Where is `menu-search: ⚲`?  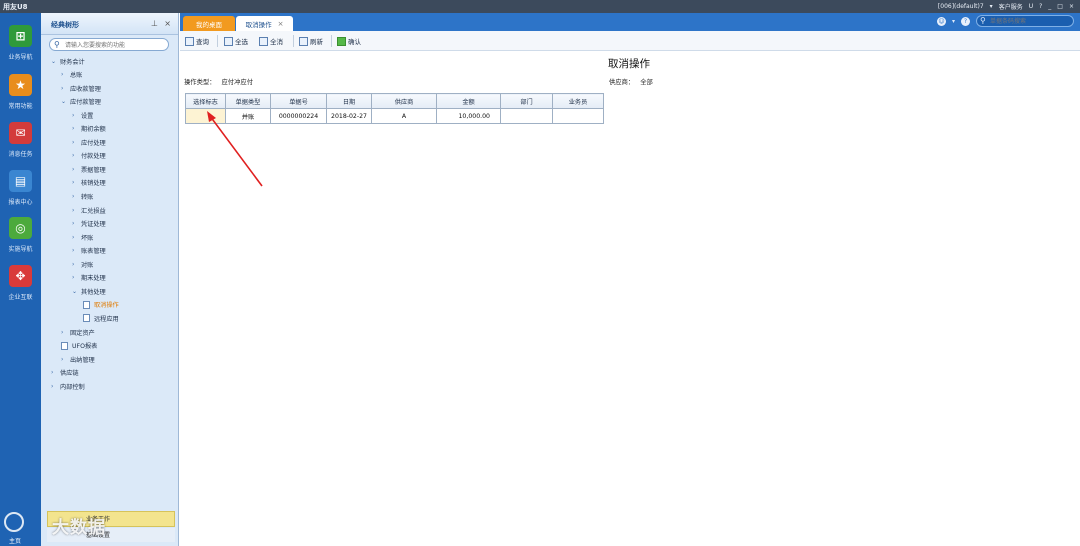 menu-search: ⚲ is located at coordinates (1025, 21).